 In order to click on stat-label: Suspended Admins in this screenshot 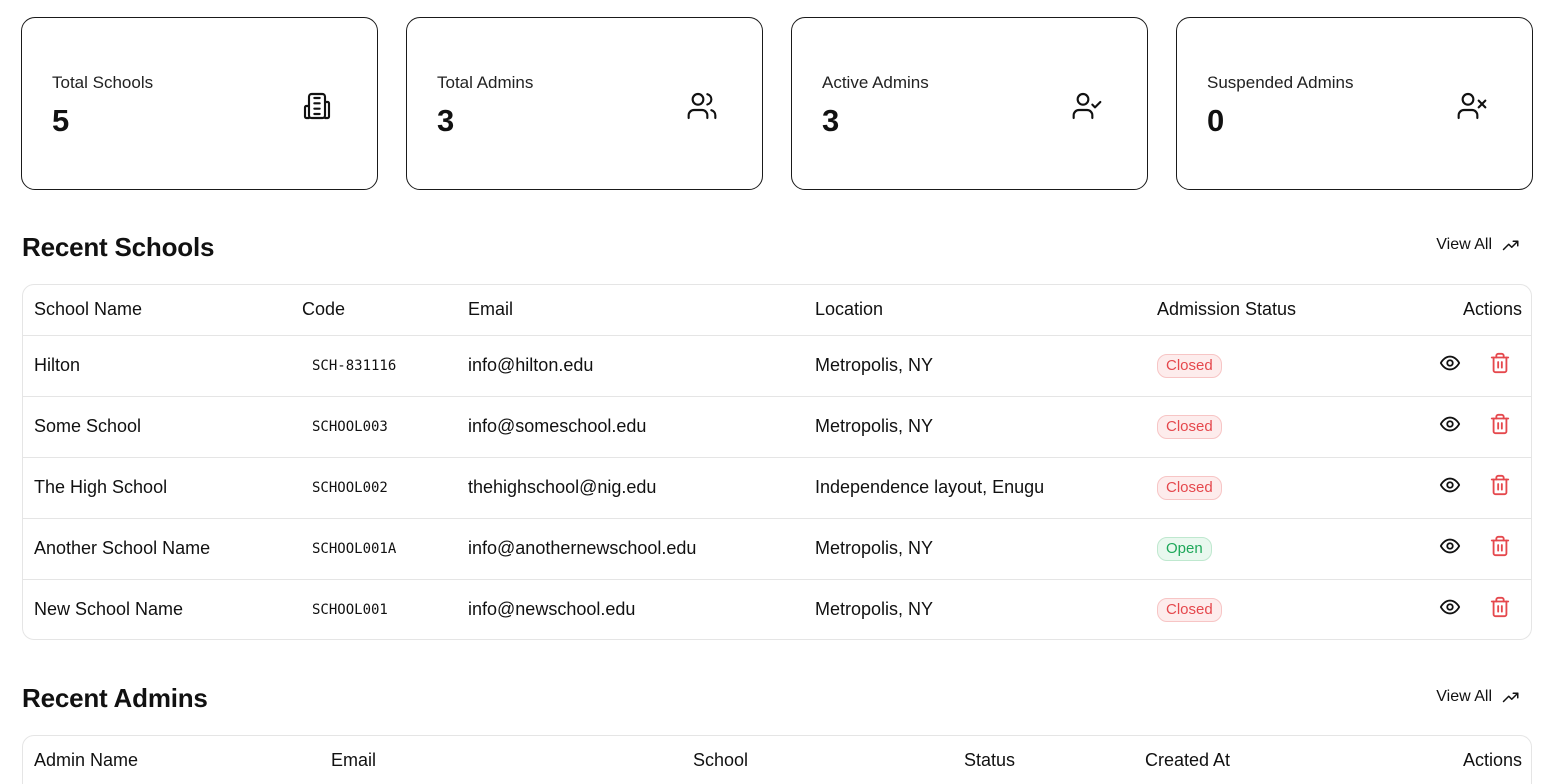, I will do `click(1280, 82)`.